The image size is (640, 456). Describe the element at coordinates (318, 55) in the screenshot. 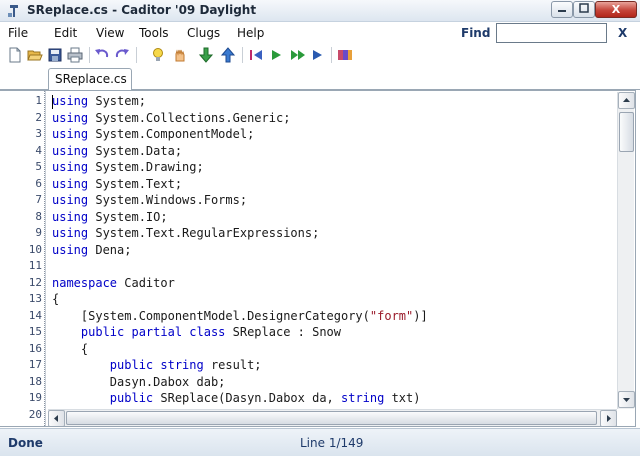

I see `play-end-icon` at that location.